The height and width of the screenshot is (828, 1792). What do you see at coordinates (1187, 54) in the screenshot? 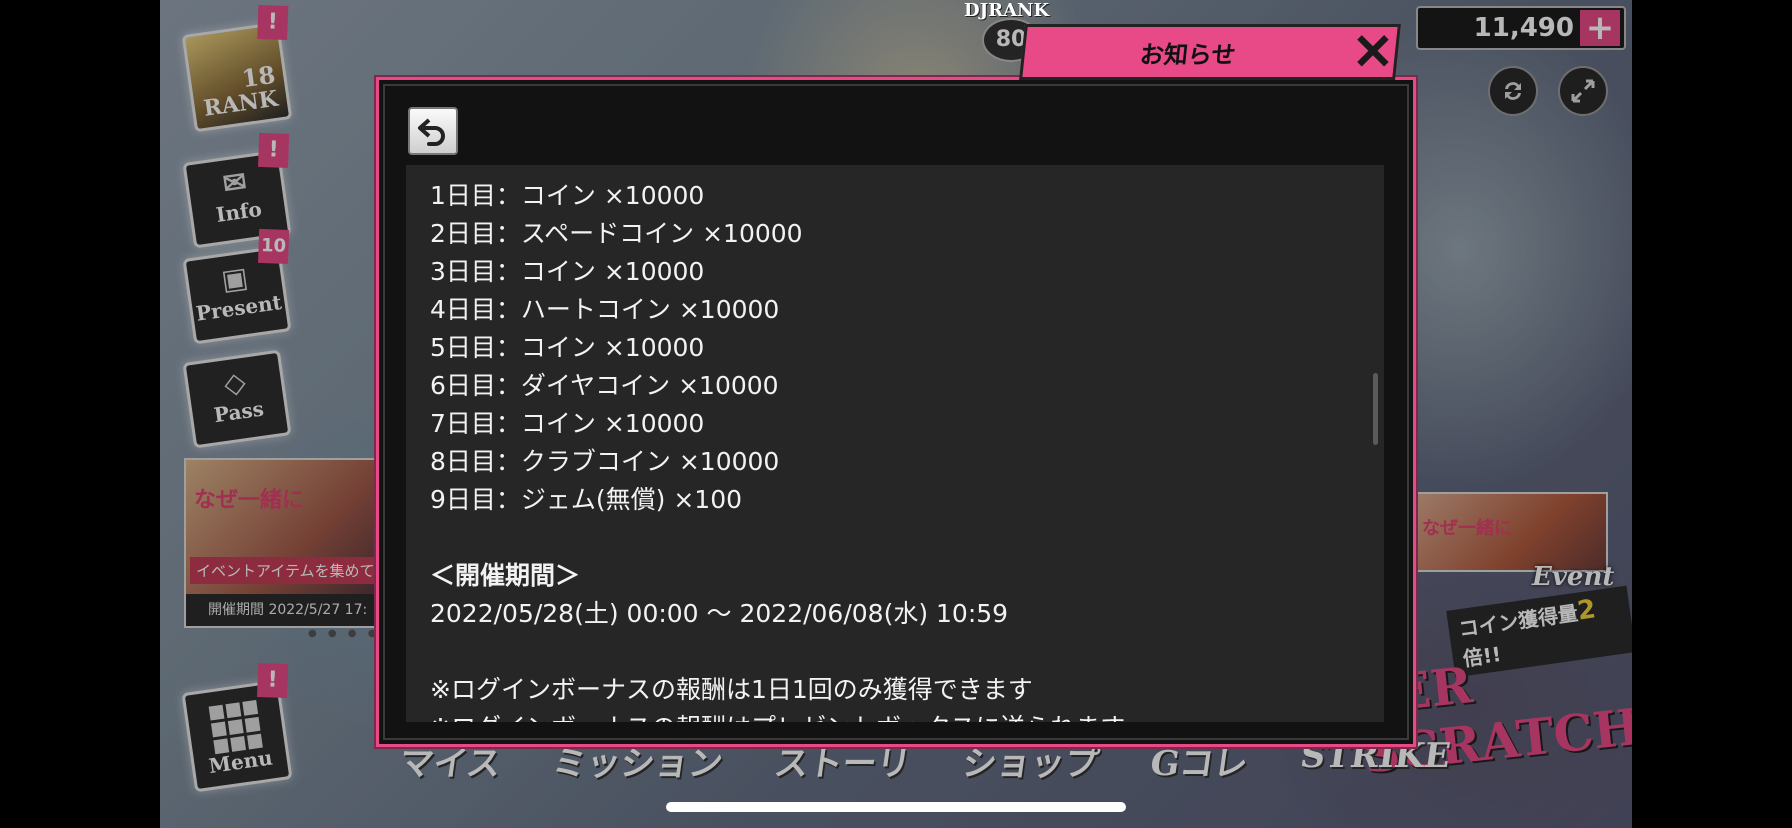
I see `dialog-title-text: お知らせ` at bounding box center [1187, 54].